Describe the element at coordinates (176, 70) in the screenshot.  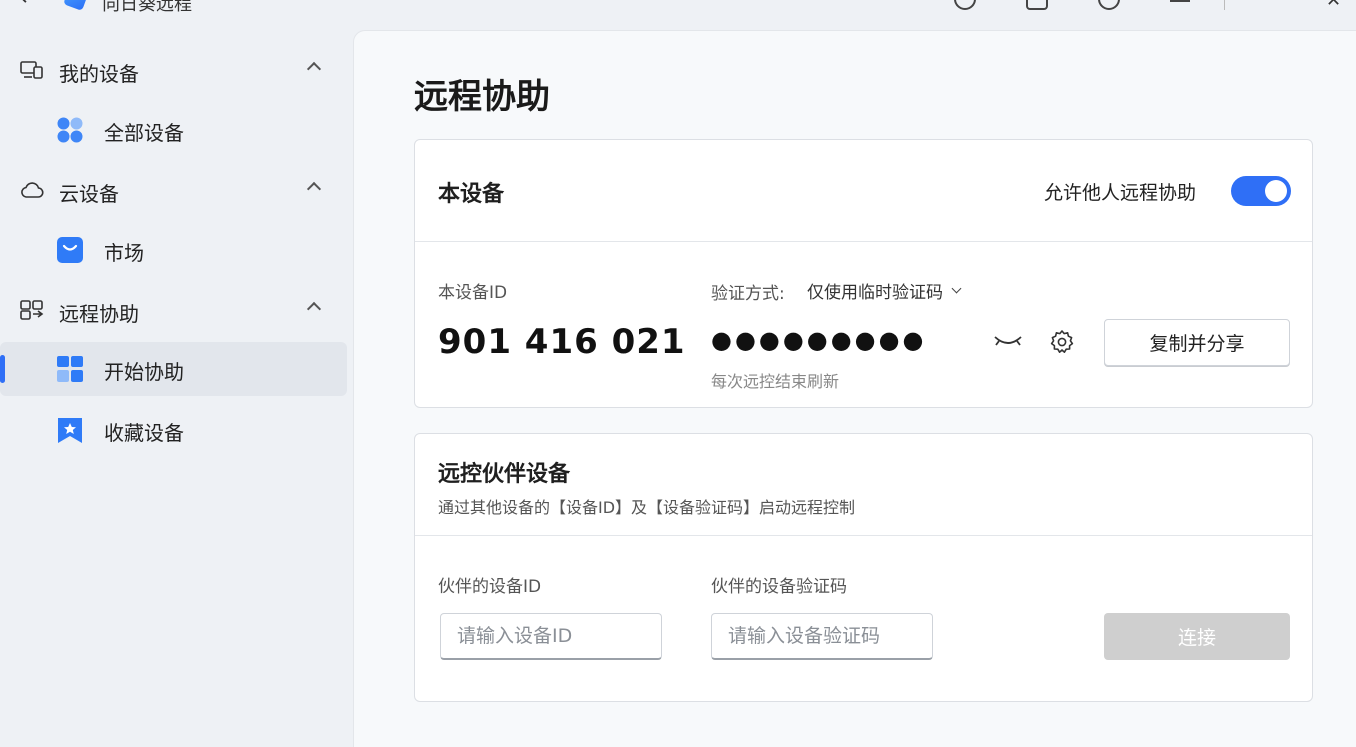
I see `sidebar-group-my-devices: 我的设备` at that location.